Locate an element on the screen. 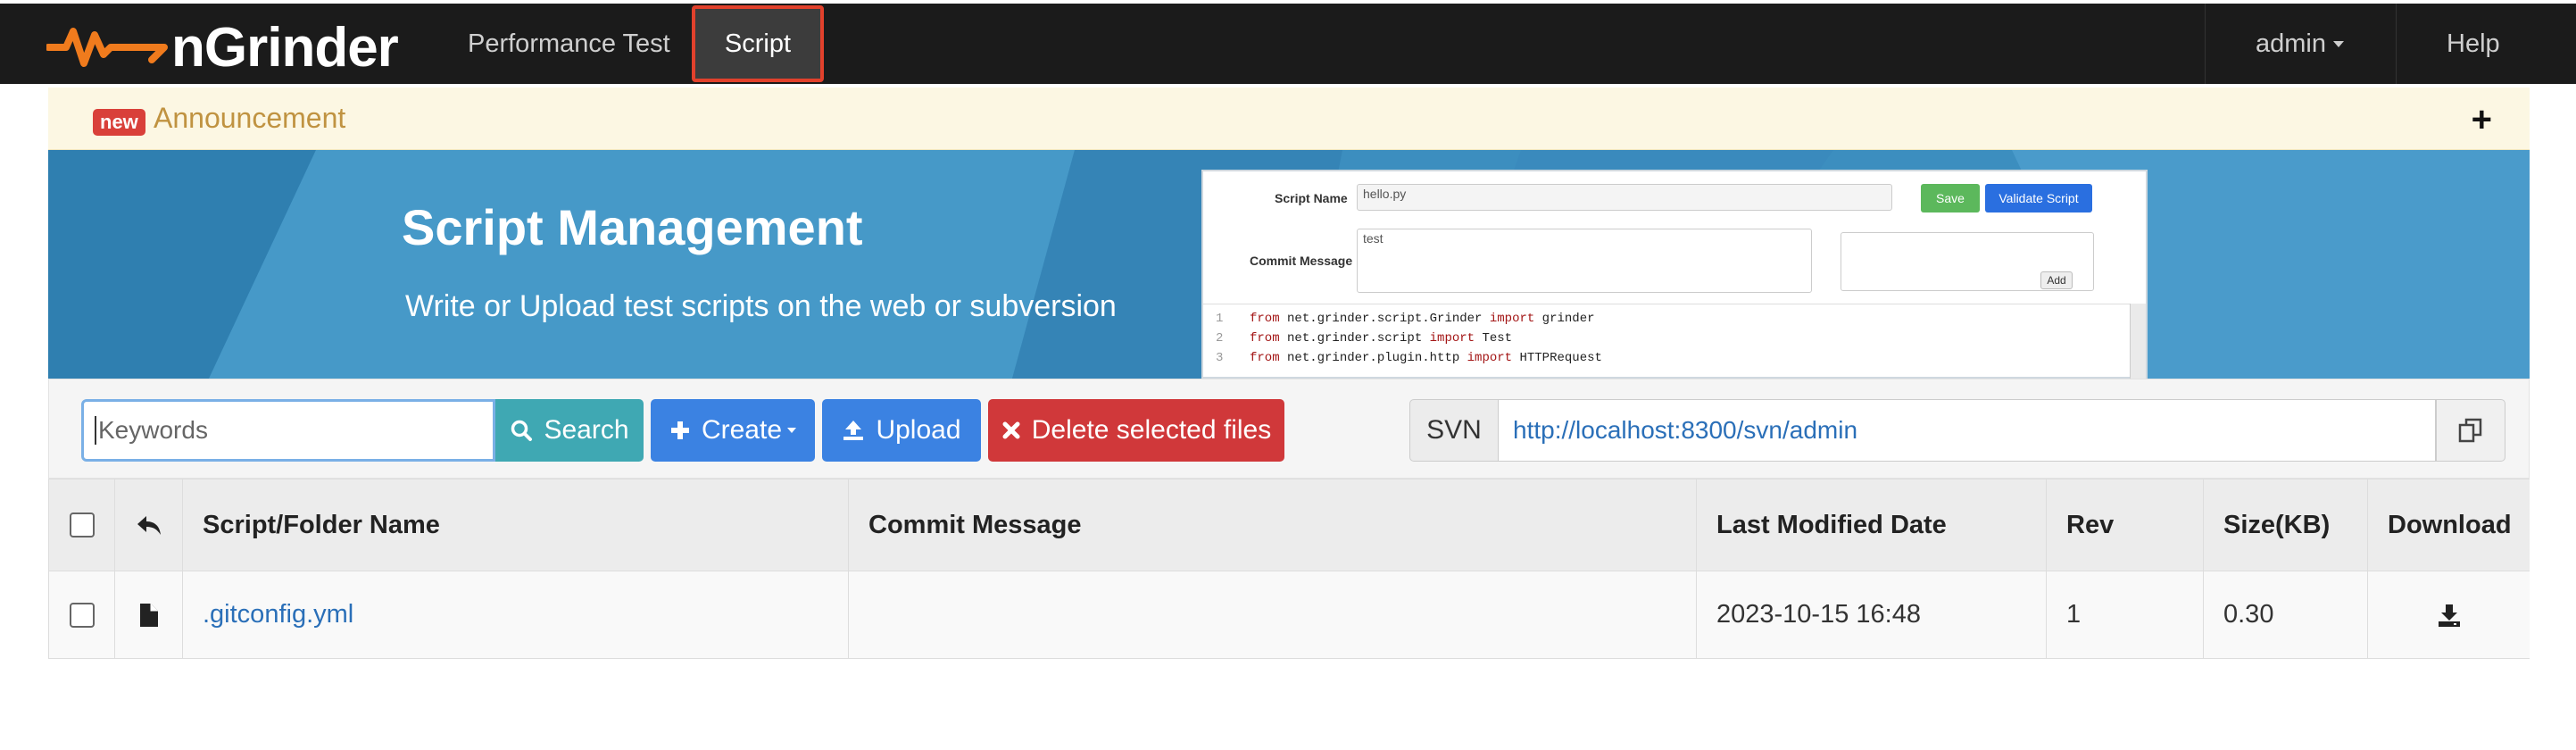 The image size is (2576, 750). search-icon is located at coordinates (522, 431).